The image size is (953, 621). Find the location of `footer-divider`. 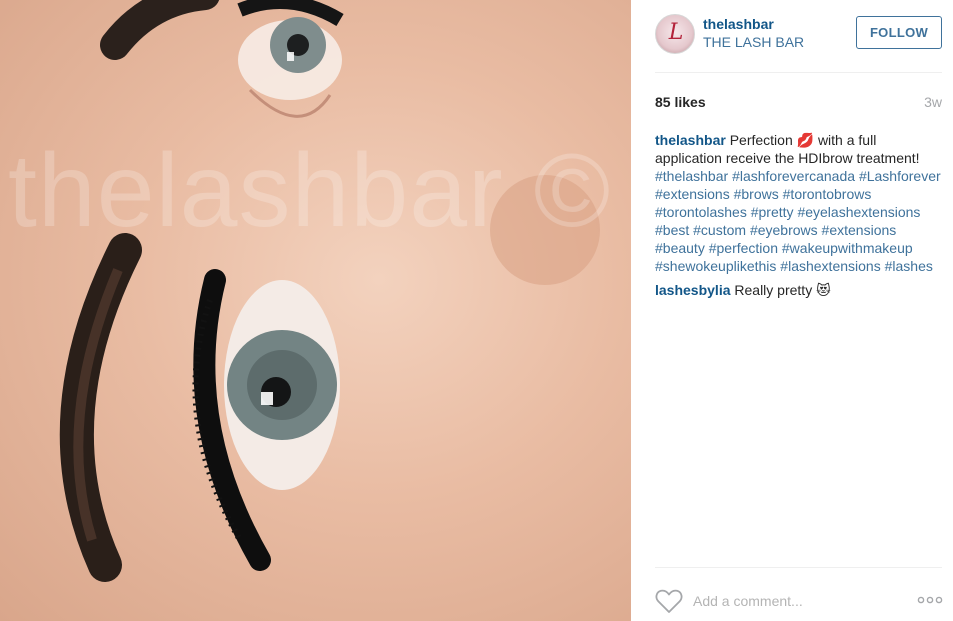

footer-divider is located at coordinates (798, 567).